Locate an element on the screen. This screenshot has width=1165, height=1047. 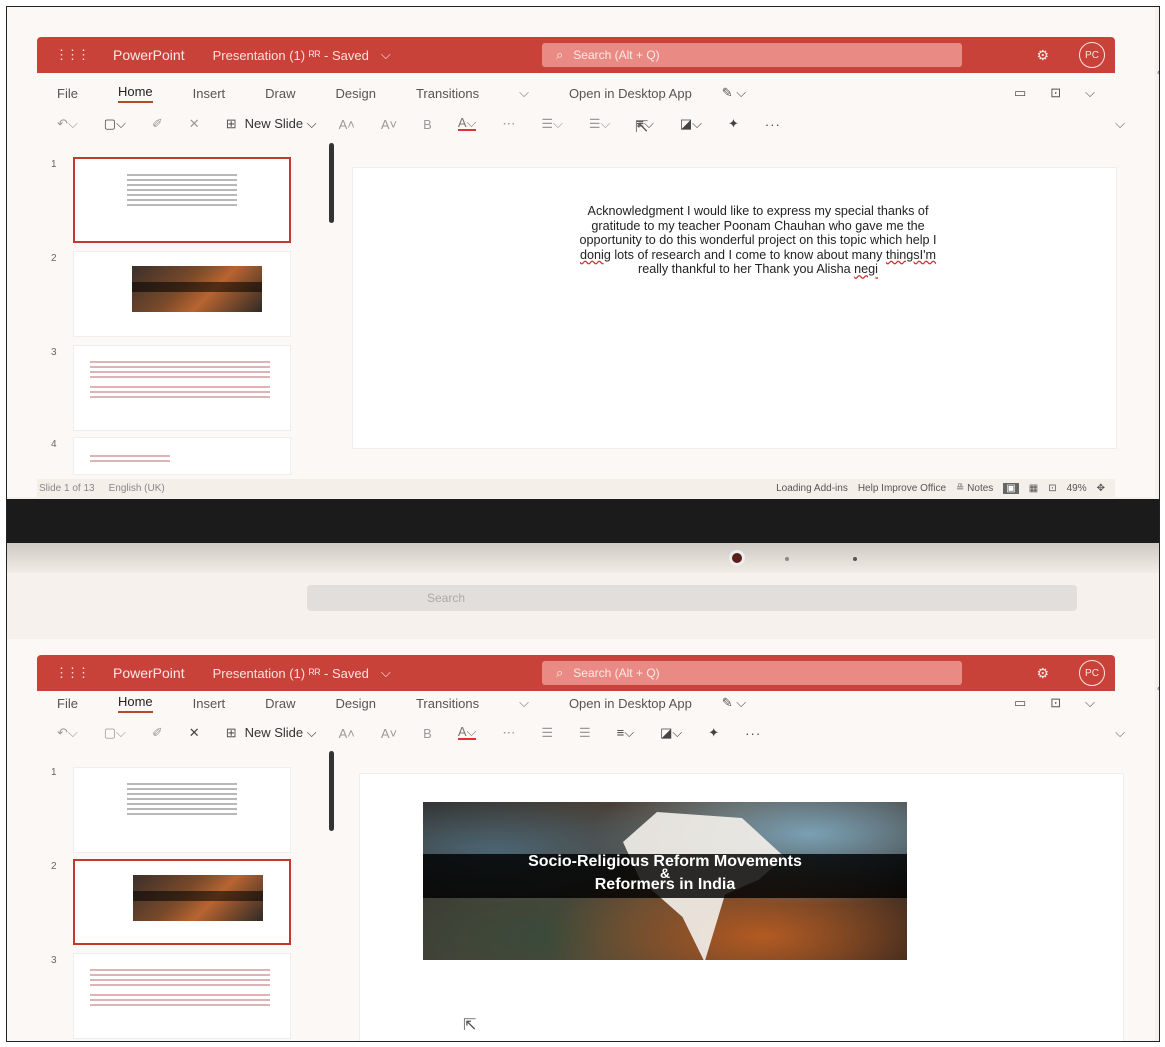
slide-thumbnail-pane: 1 2 3 is located at coordinates (172, 840).